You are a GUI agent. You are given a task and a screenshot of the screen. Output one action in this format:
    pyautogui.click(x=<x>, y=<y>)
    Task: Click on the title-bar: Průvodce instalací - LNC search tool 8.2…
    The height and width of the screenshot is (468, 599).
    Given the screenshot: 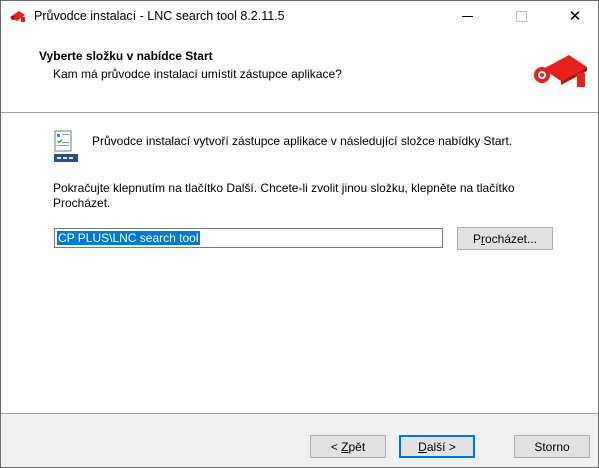 What is the action you would take?
    pyautogui.click(x=299, y=16)
    